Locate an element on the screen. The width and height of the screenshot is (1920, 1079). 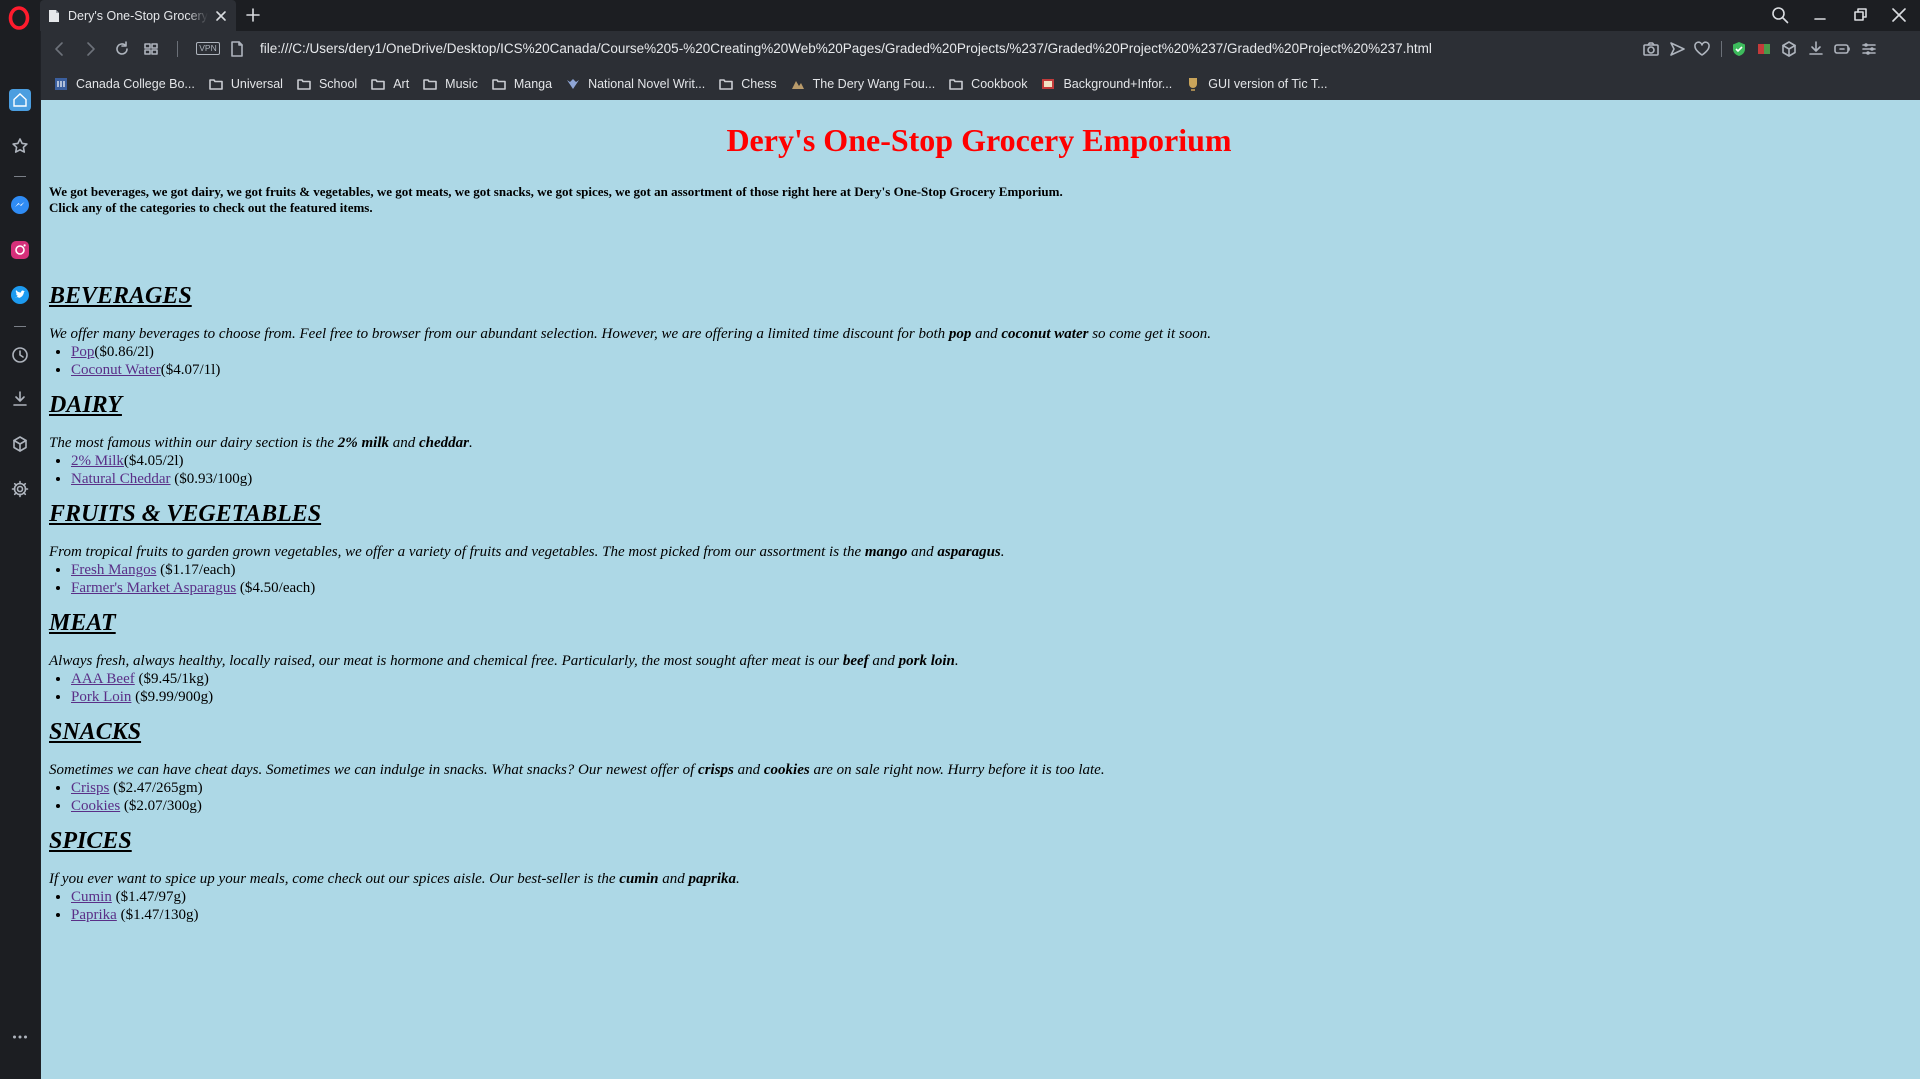
item-link: Pop is located at coordinates (82, 352).